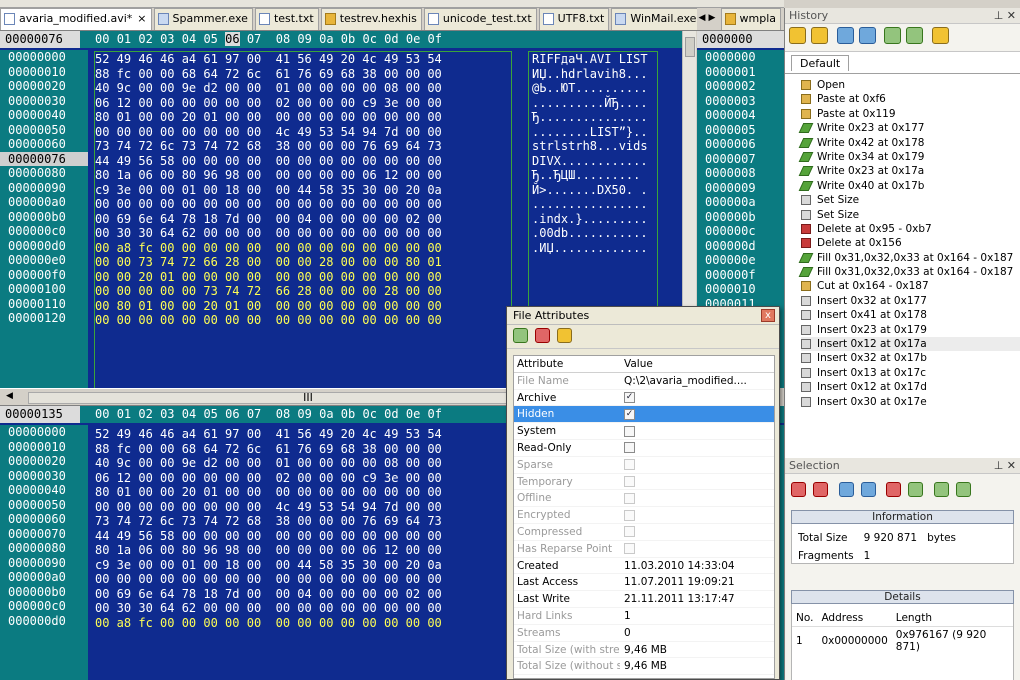  I want to click on details-column-header: Address, so click(854, 618).